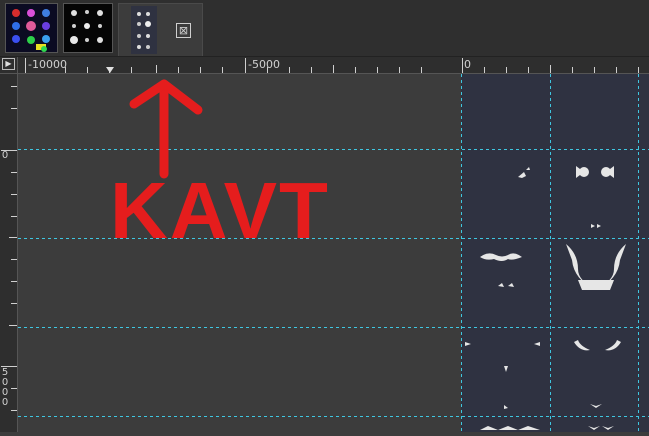 The width and height of the screenshot is (649, 436). What do you see at coordinates (110, 70) in the screenshot?
I see `pointer-position-marker` at bounding box center [110, 70].